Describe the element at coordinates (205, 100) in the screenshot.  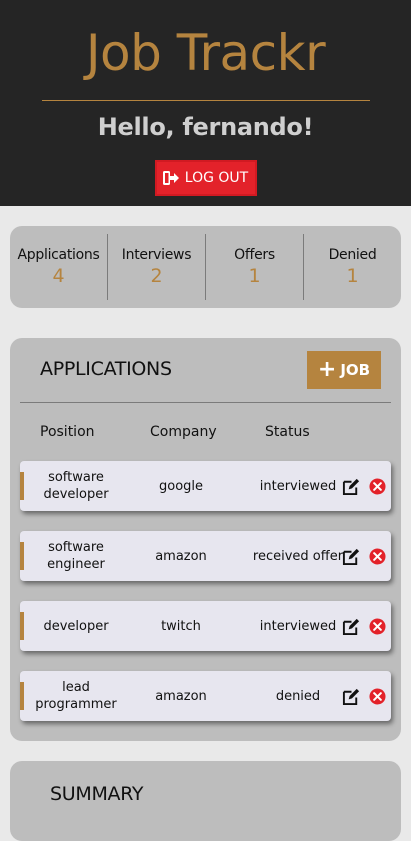
I see `header-divider` at that location.